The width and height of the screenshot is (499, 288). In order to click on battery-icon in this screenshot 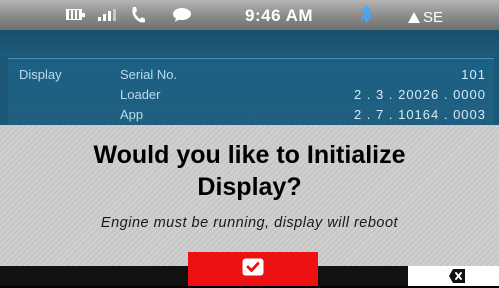, I will do `click(75, 14)`.